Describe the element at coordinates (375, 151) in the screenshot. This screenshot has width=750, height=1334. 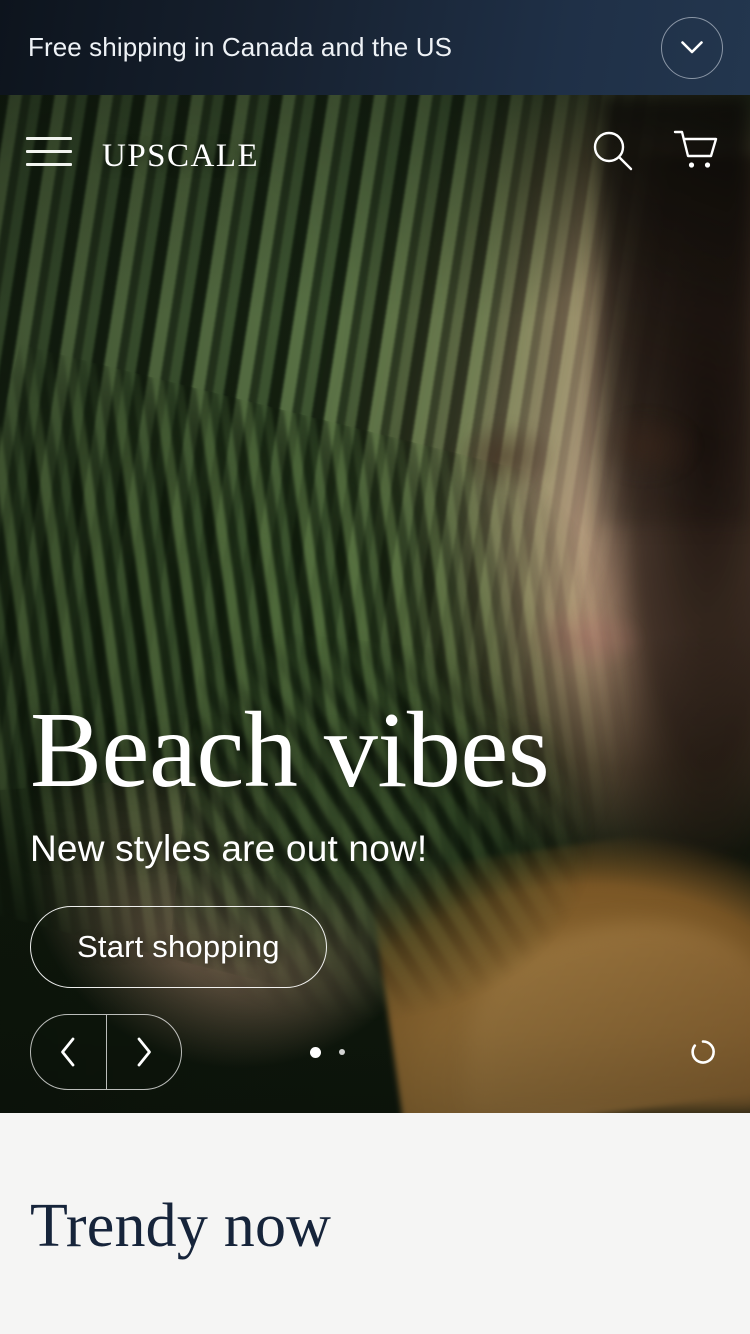
I see `site-header: Upscale` at that location.